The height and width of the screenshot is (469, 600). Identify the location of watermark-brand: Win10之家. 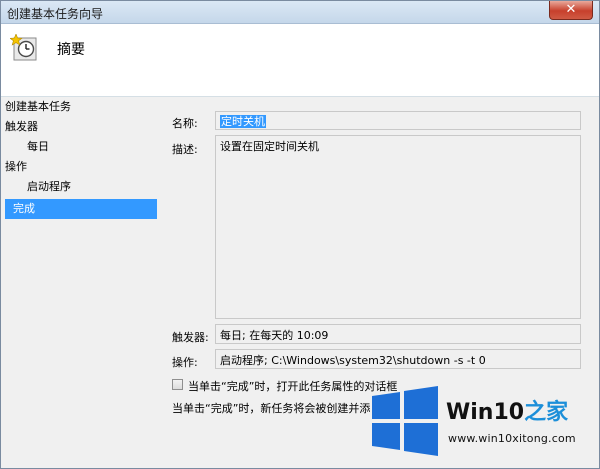
(507, 410).